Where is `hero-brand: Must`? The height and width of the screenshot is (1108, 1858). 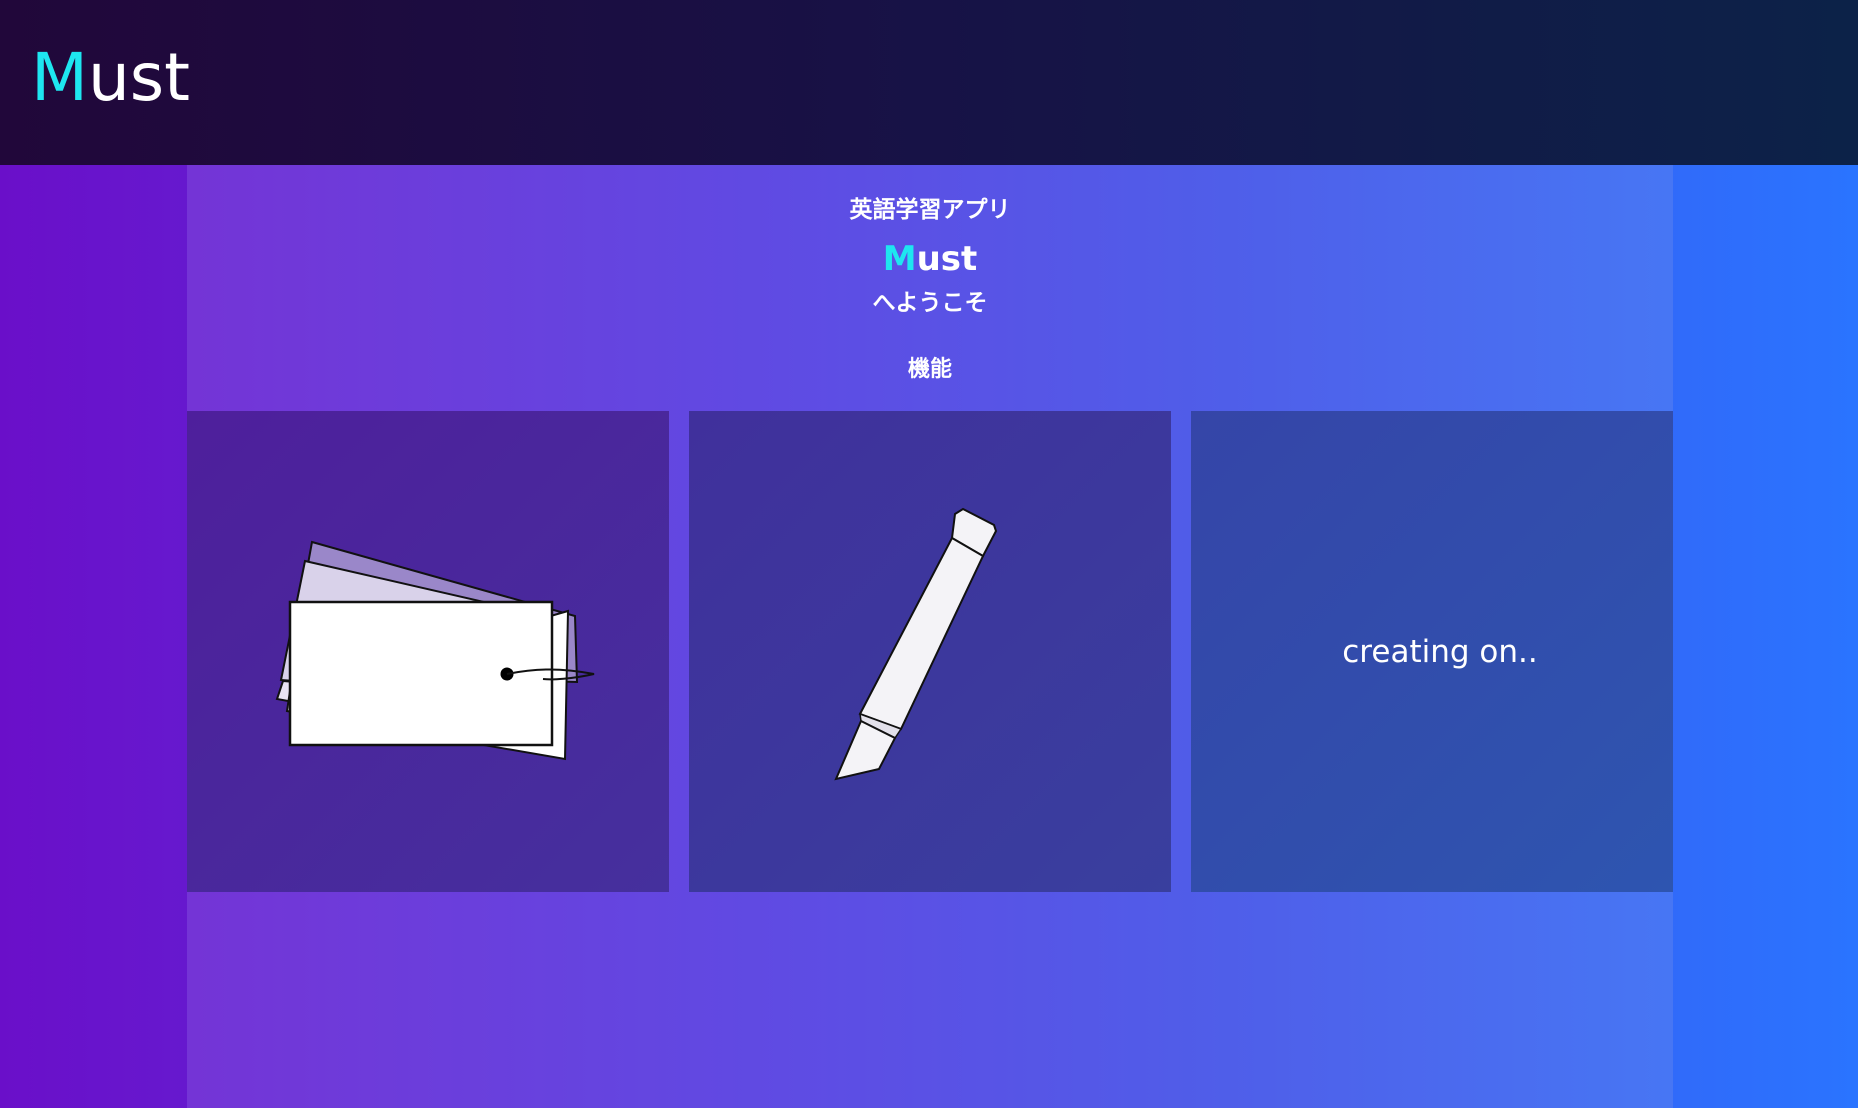 hero-brand: Must is located at coordinates (930, 259).